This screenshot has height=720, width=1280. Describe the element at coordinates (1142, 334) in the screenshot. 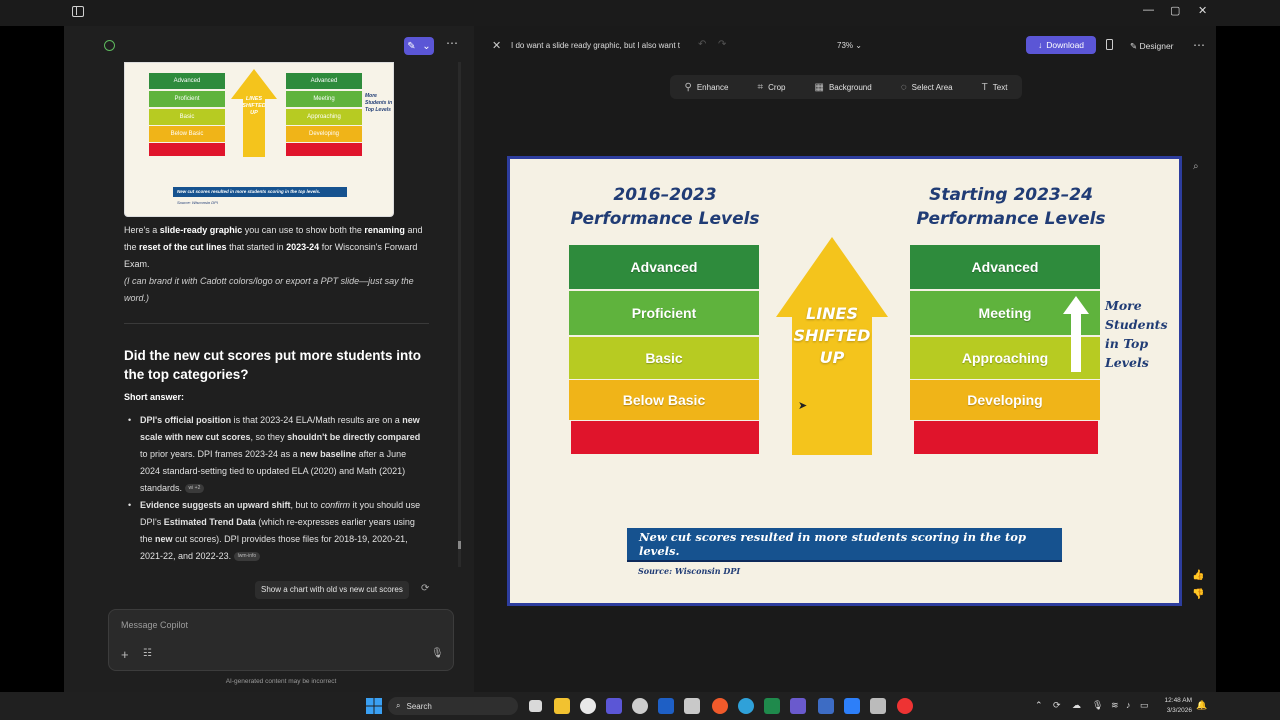

I see `more-students-label: More Students in Top Levels` at that location.